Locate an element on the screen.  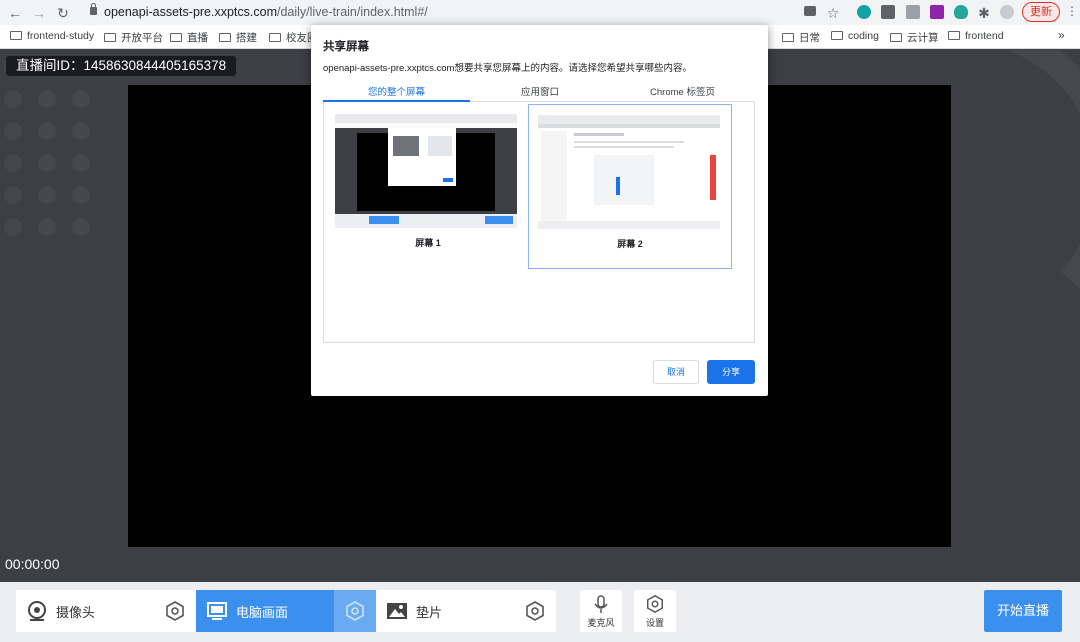
slide-settings-icon is located at coordinates (535, 611).